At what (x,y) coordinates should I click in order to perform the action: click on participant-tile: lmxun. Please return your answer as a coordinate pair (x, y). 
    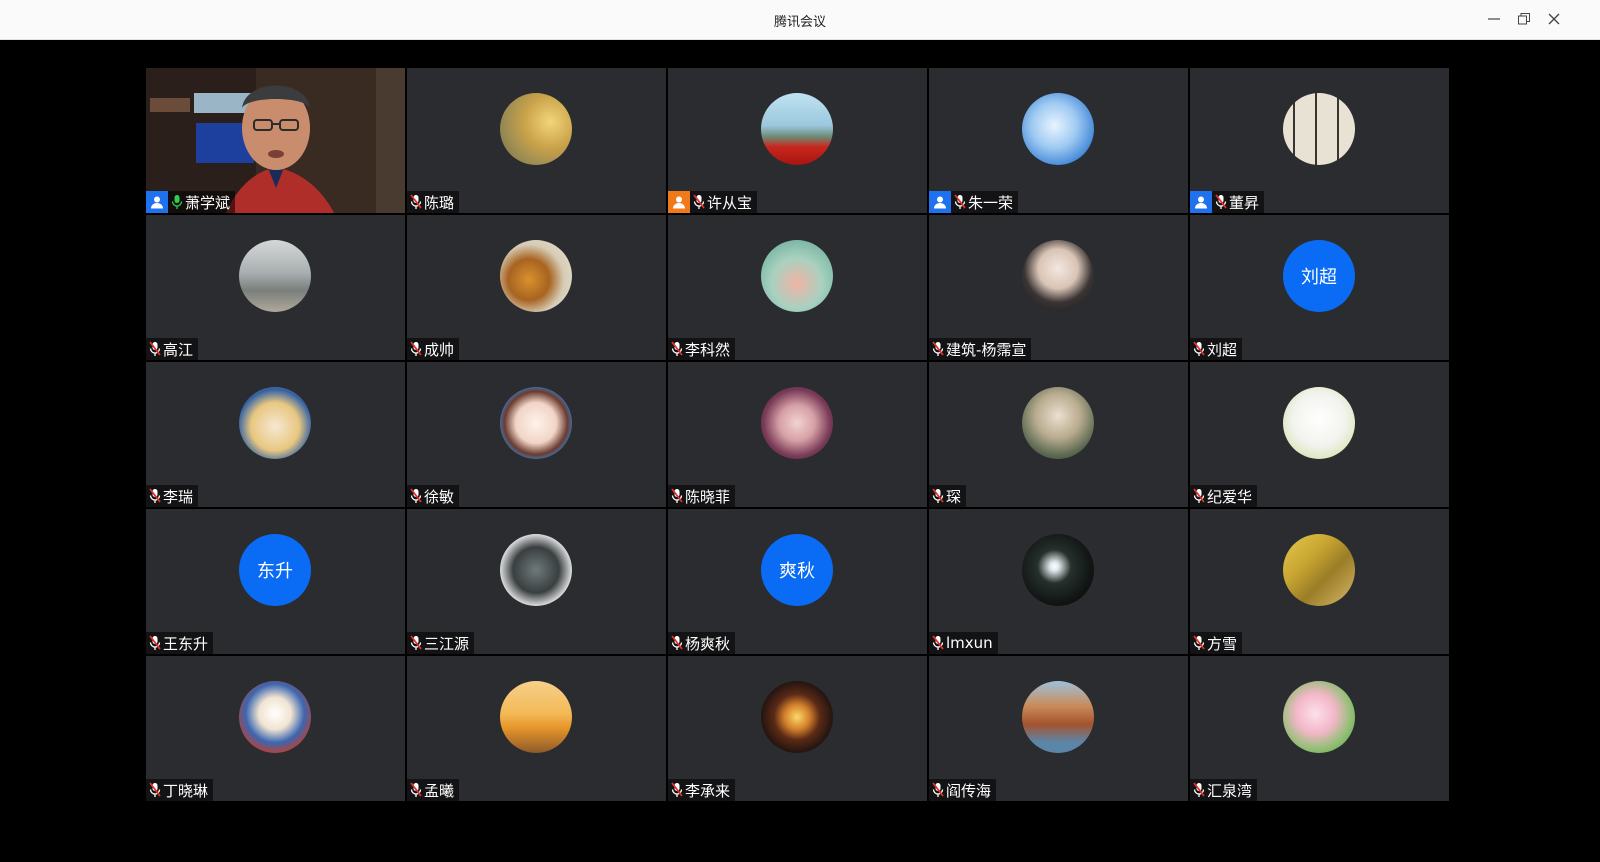
    Looking at the image, I should click on (1058, 581).